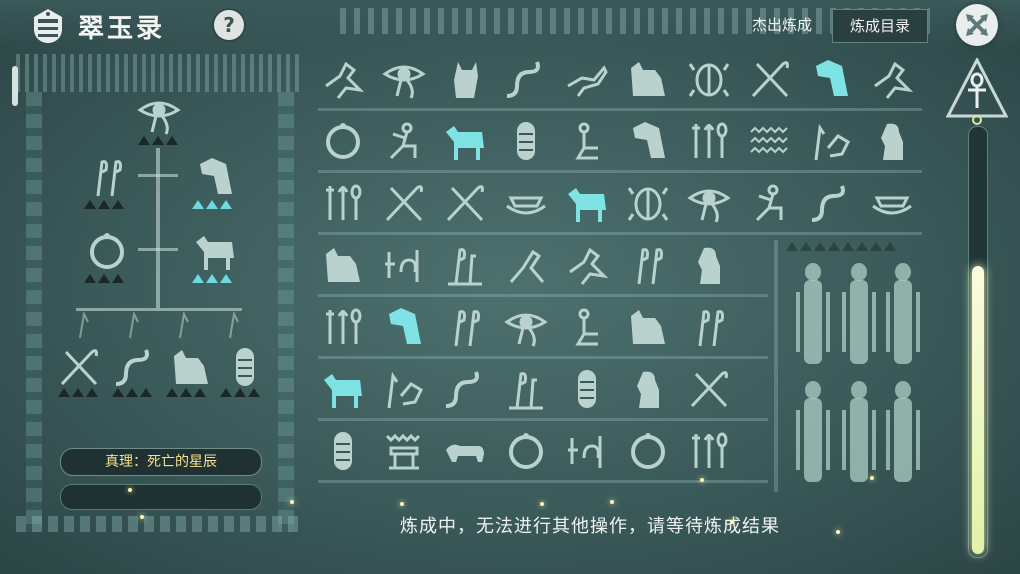 The image size is (1020, 574). Describe the element at coordinates (158, 228) in the screenshot. I see `tree-trunk-line` at that location.